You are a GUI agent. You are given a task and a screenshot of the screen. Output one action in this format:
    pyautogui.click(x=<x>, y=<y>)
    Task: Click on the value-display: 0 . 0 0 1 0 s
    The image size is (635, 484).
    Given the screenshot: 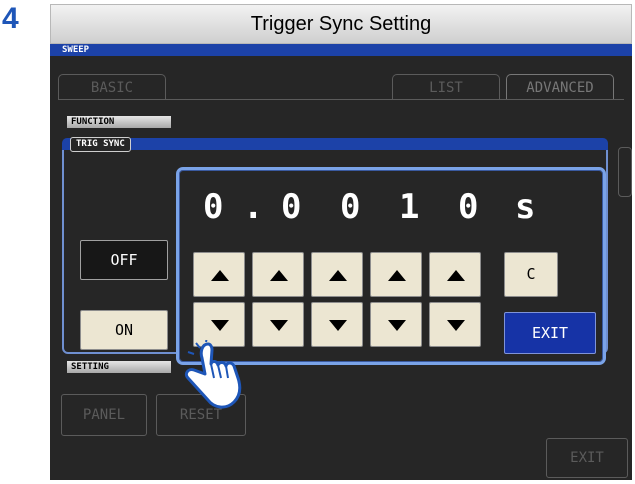 What is the action you would take?
    pyautogui.click(x=383, y=207)
    